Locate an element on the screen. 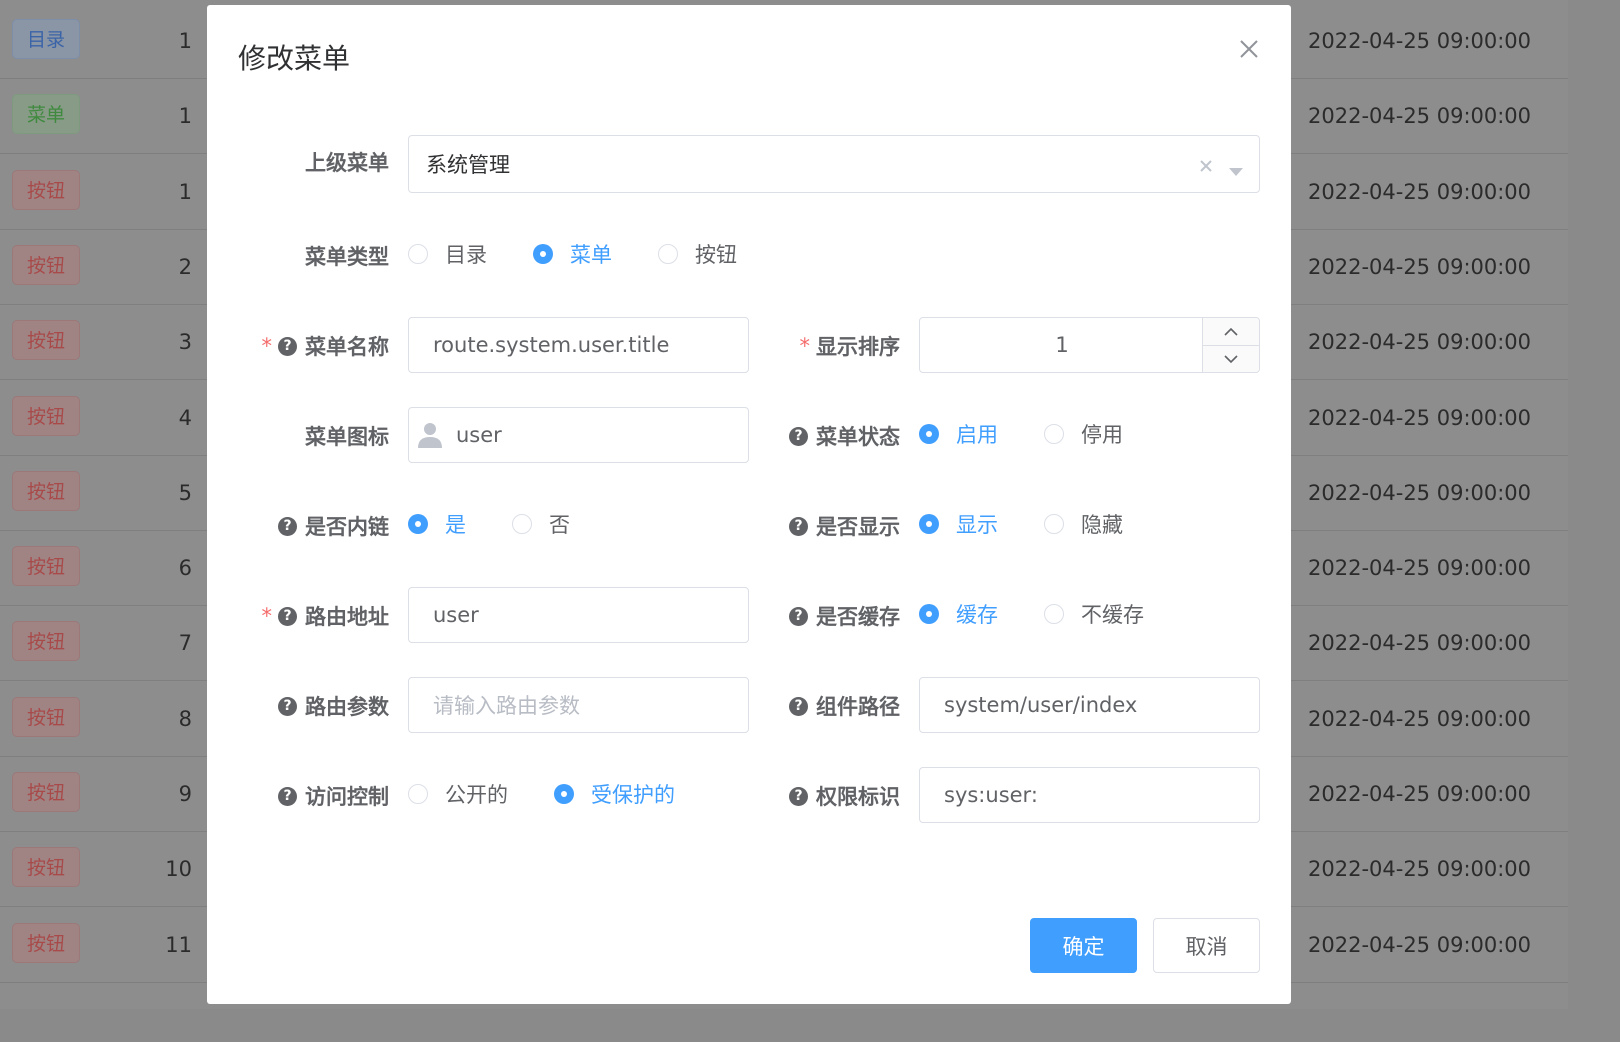 This screenshot has width=1620, height=1042. order-cell: 7 is located at coordinates (185, 643).